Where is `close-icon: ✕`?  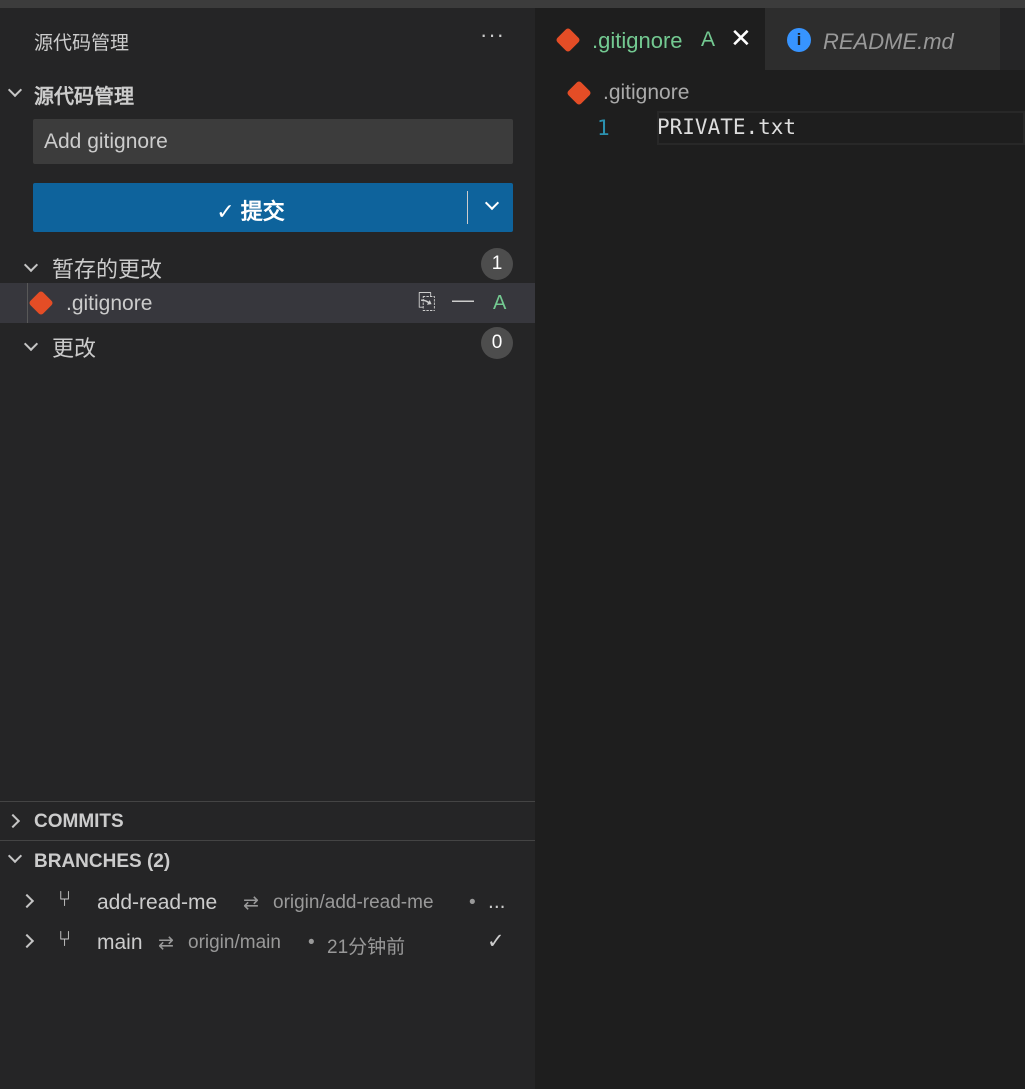
close-icon: ✕ is located at coordinates (741, 38).